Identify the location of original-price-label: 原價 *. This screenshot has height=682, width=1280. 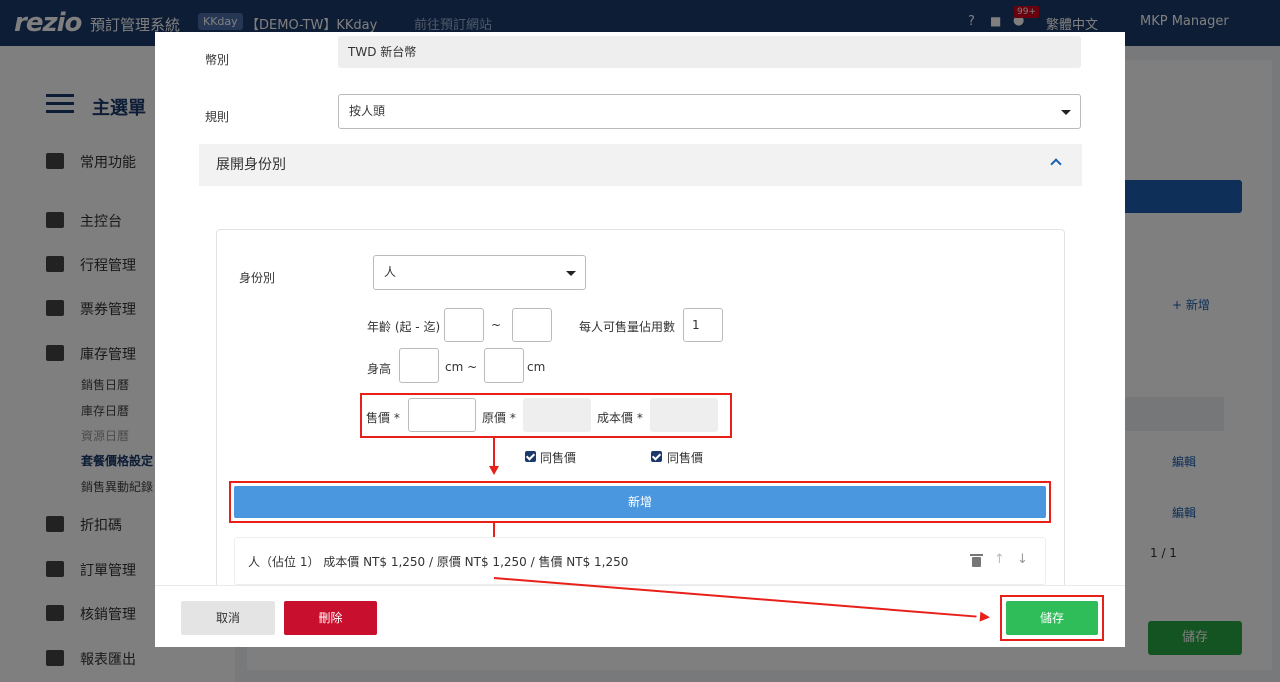
(499, 418).